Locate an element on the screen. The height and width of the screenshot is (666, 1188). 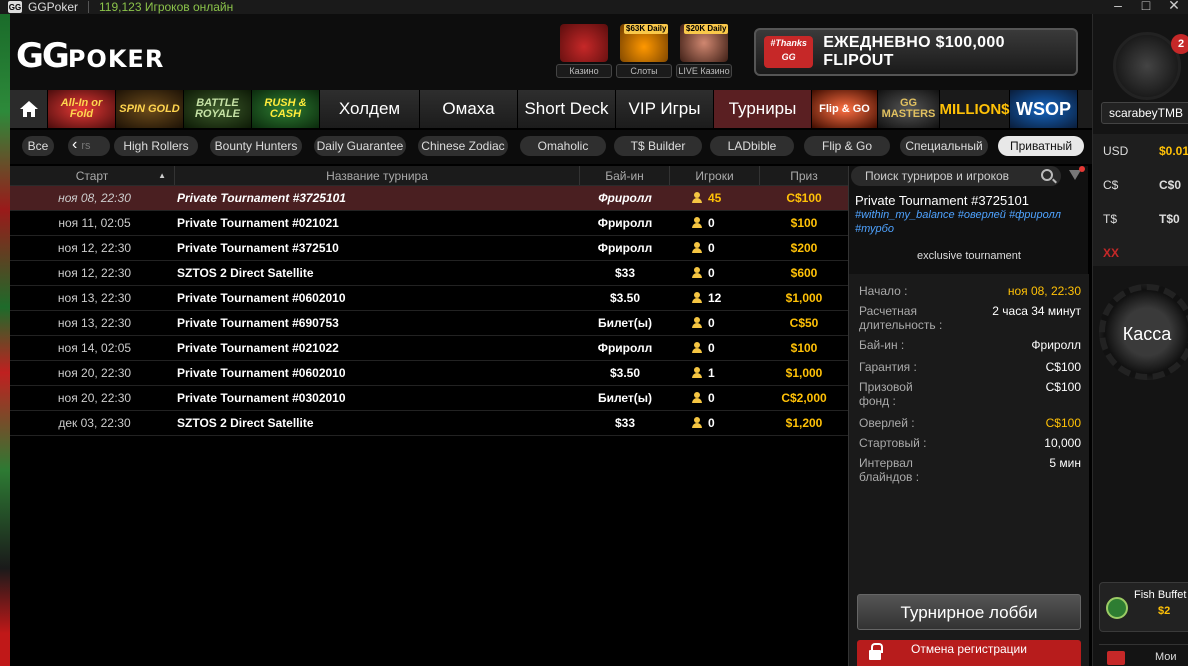
chevron-left-icon: ‹ is located at coordinates (75, 144).